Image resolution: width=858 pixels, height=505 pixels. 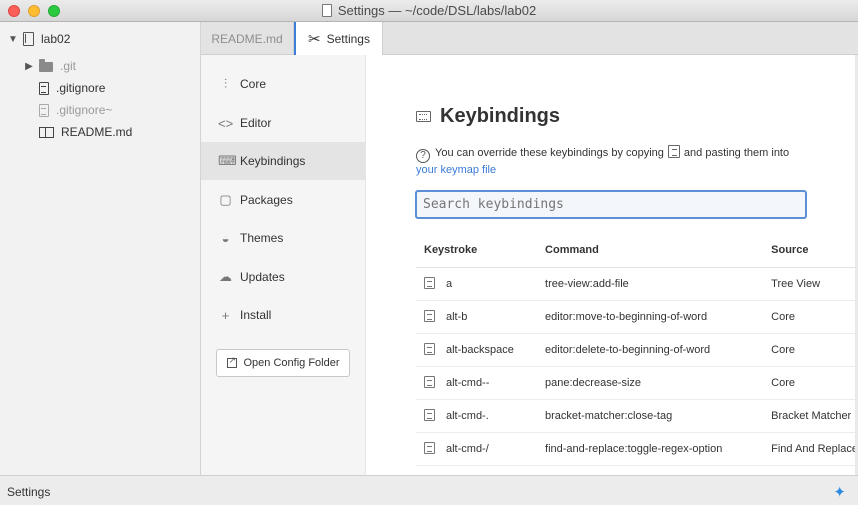 What do you see at coordinates (477, 284) in the screenshot?
I see `keystroke-cell: a` at bounding box center [477, 284].